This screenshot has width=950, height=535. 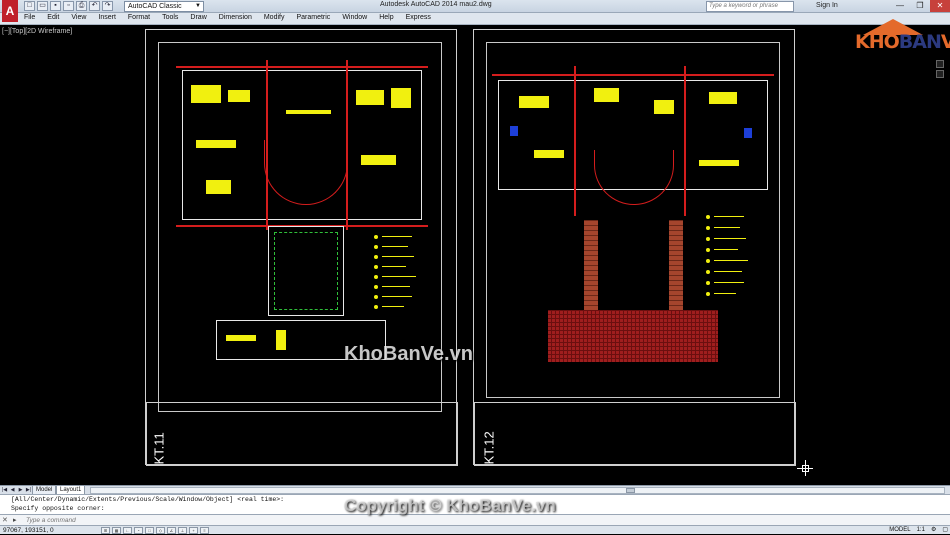 What do you see at coordinates (170, 17) in the screenshot?
I see `menu-tools: Tools` at bounding box center [170, 17].